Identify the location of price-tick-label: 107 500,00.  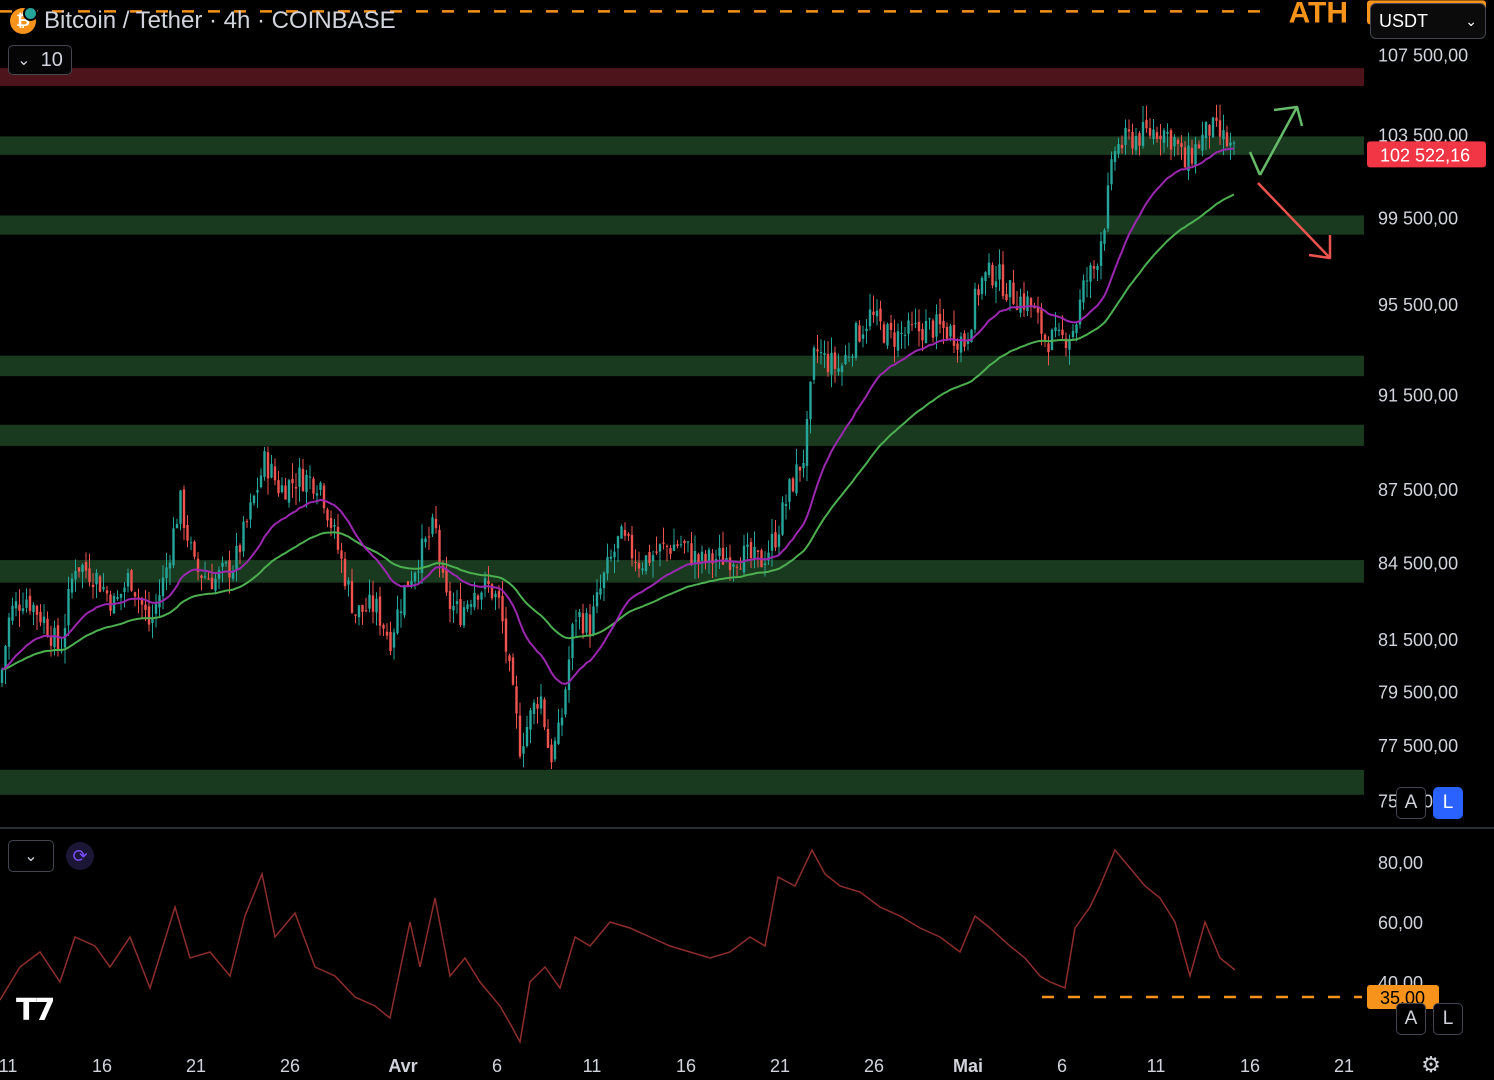
(1423, 55).